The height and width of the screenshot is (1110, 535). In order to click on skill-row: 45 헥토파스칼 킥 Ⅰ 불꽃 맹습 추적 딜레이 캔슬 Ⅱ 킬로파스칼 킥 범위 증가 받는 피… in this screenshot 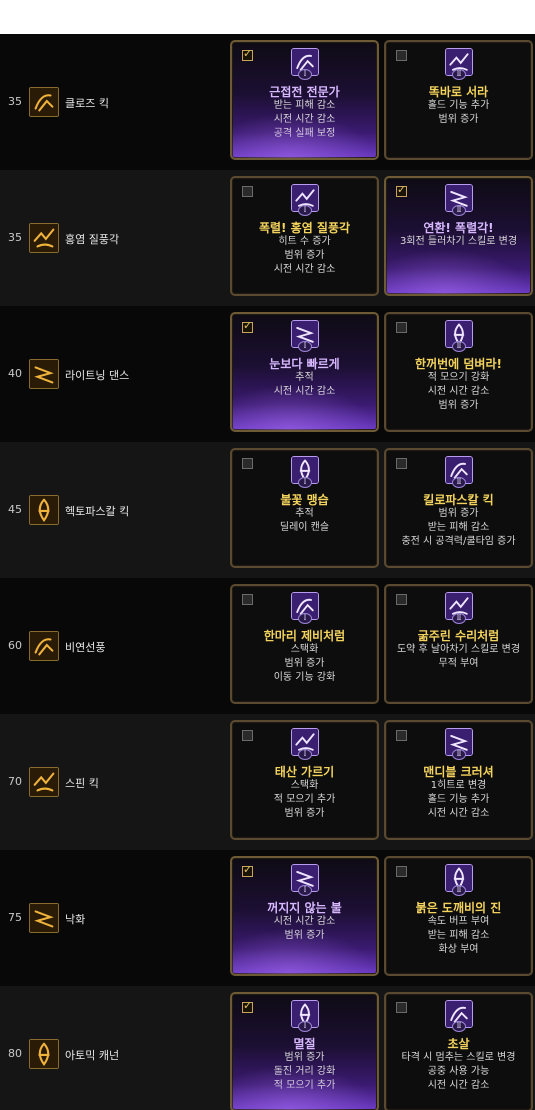, I will do `click(267, 510)`.